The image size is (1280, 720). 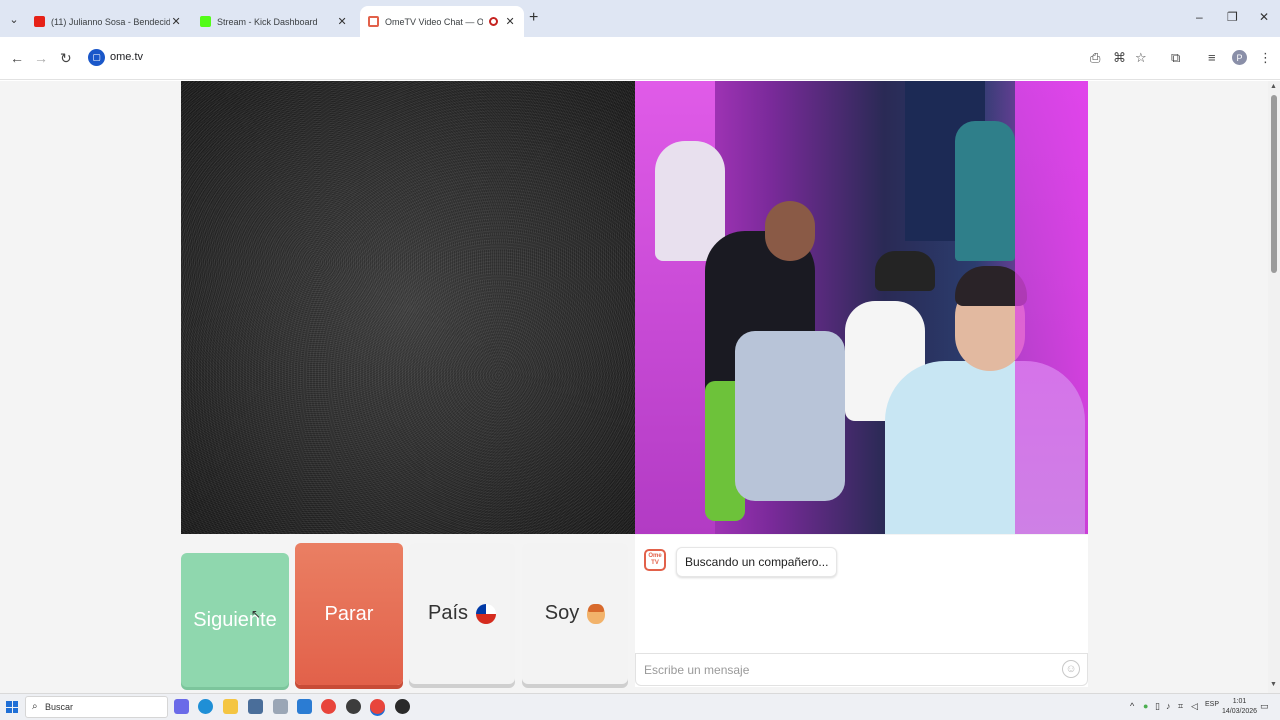 What do you see at coordinates (1265, 58) in the screenshot?
I see `menu-icon: ⋮` at bounding box center [1265, 58].